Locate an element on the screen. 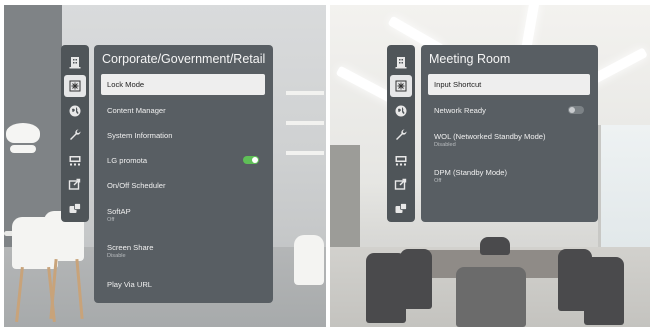 The height and width of the screenshot is (329, 652). menu-item-label: WOL (Networked Standby Mode) is located at coordinates (490, 136).